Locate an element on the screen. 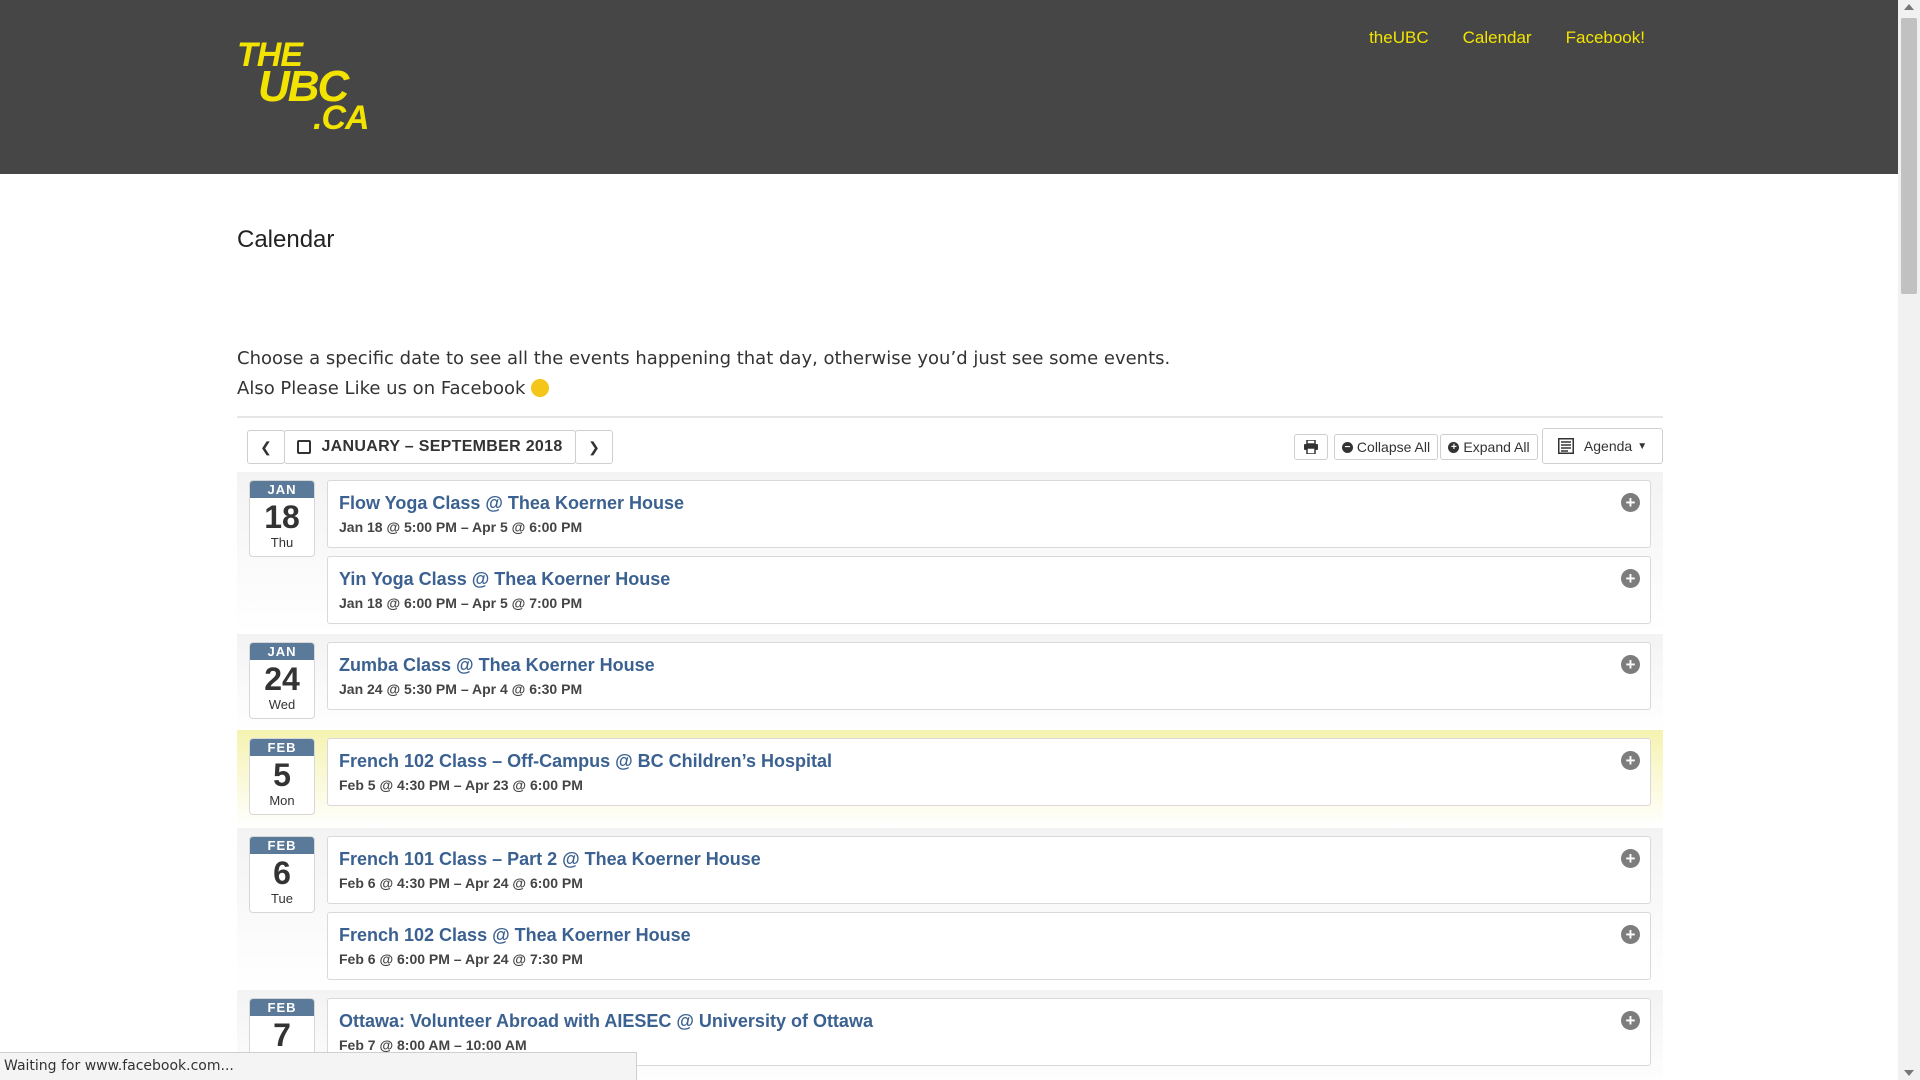 This screenshot has width=1920, height=1080. agenda-list-icon is located at coordinates (1565, 446).